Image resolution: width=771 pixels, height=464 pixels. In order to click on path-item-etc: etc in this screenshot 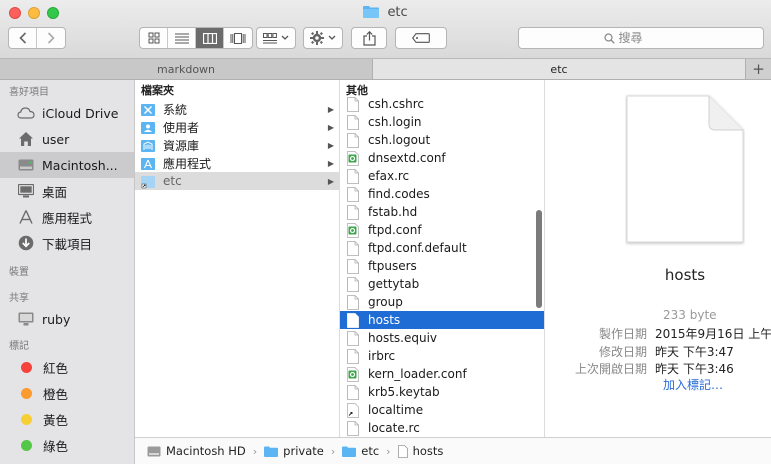, I will do `click(360, 451)`.